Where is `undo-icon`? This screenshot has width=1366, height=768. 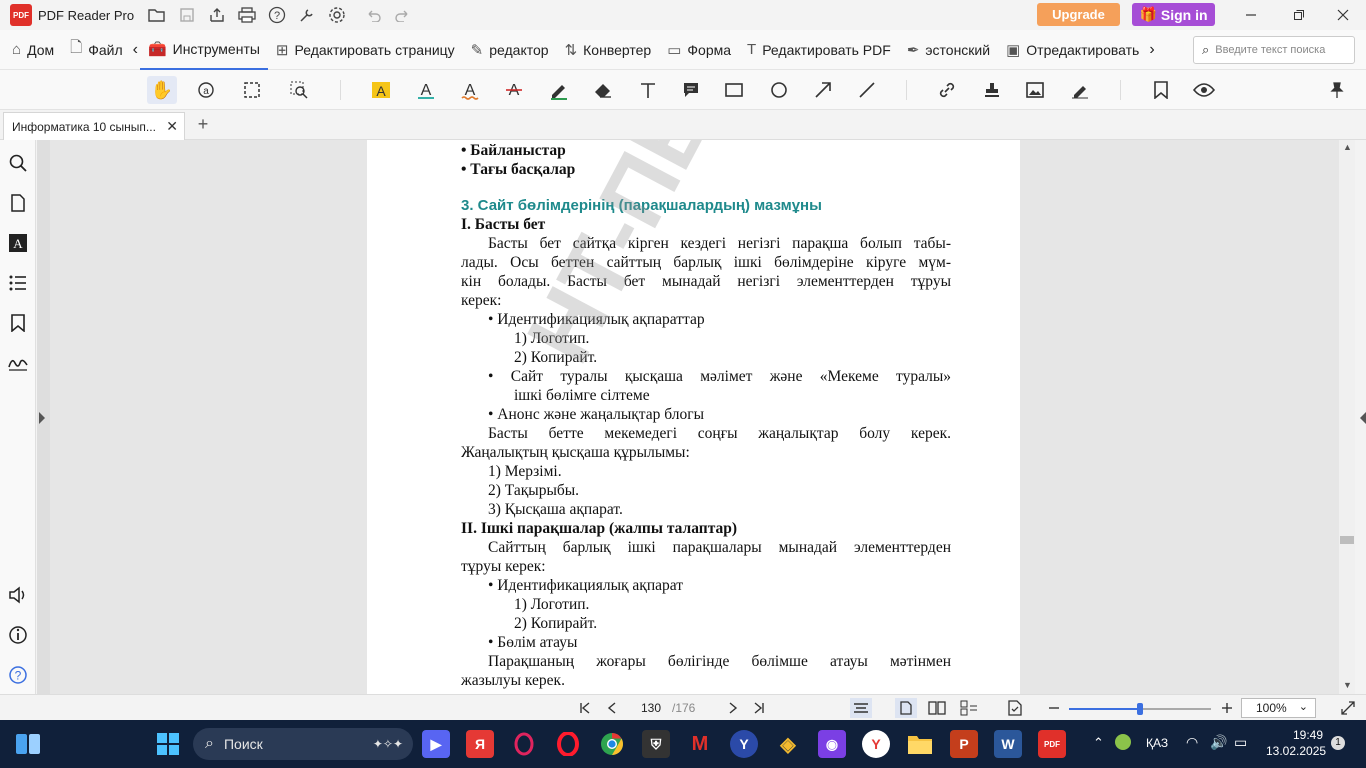
undo-icon is located at coordinates (373, 15).